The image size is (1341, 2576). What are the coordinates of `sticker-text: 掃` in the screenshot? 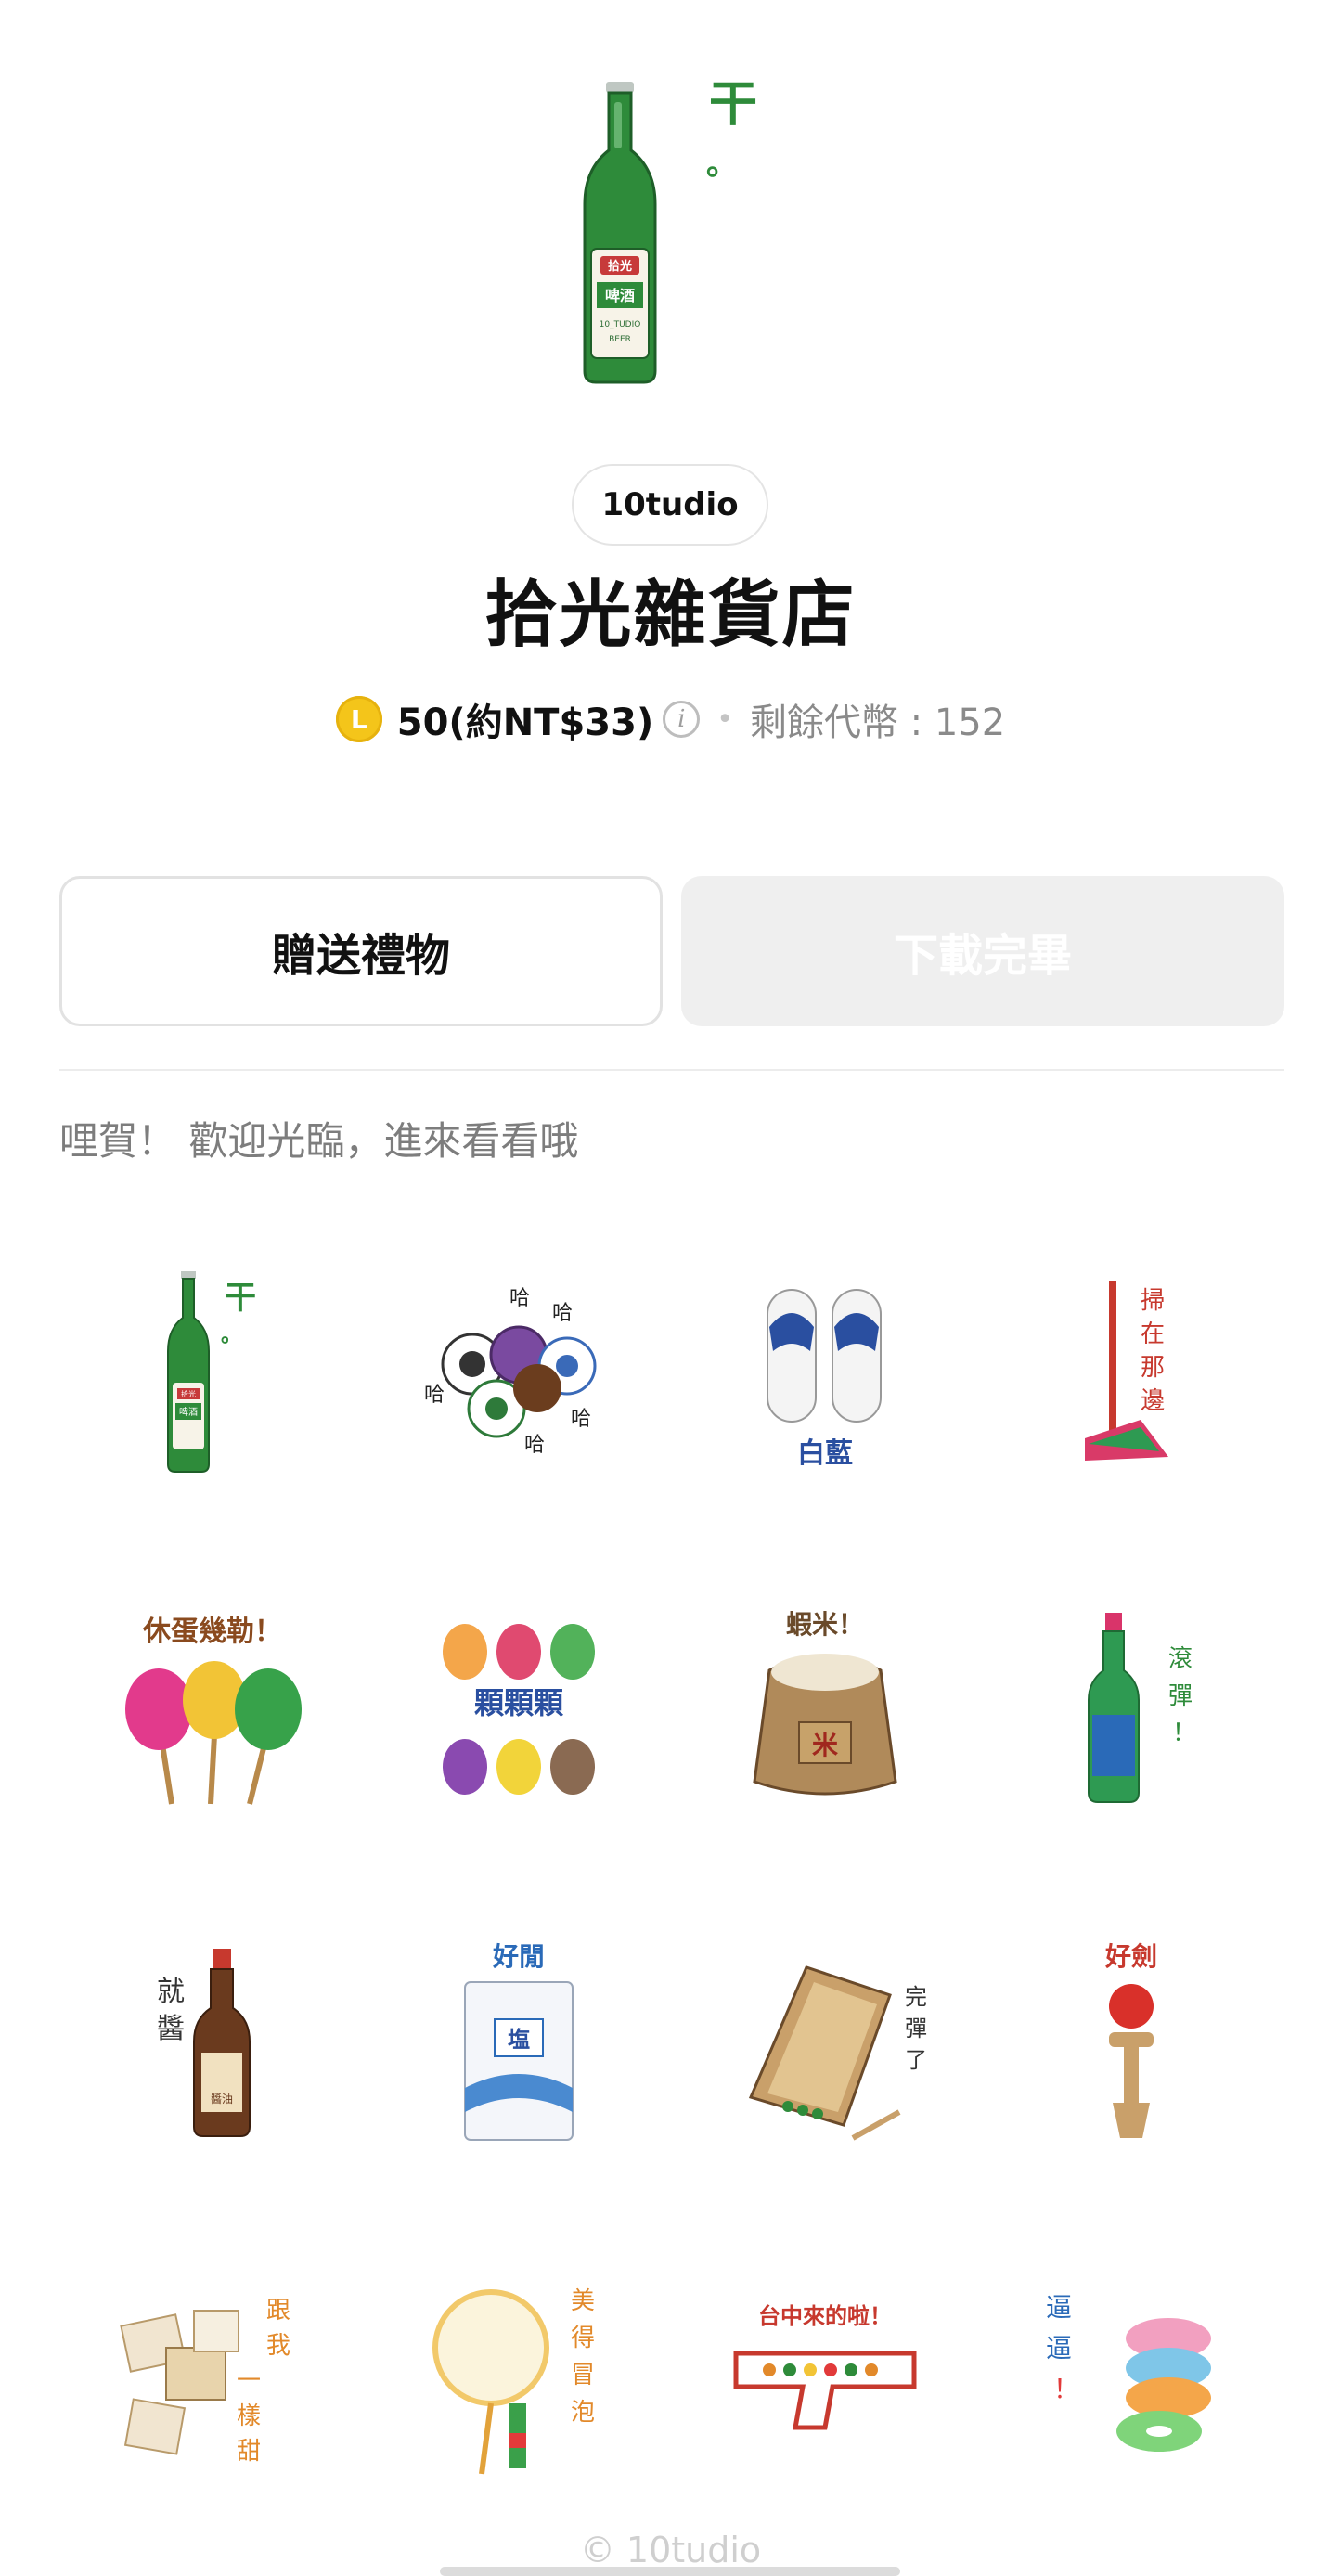 It's located at (1153, 1301).